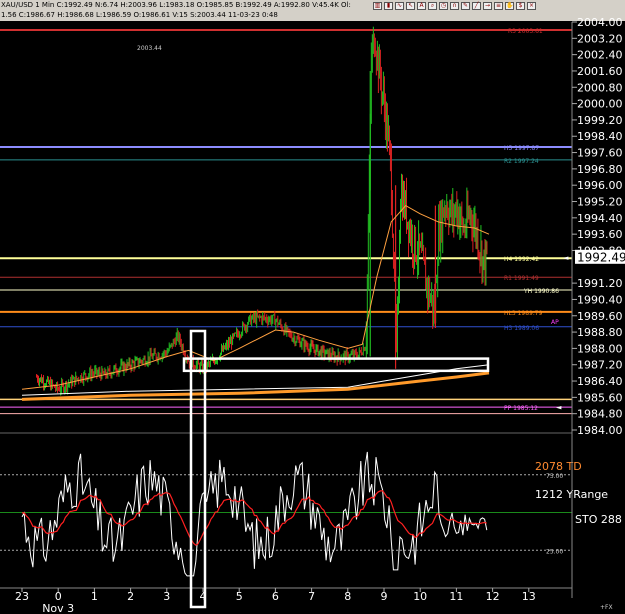  Describe the element at coordinates (336, 365) in the screenshot. I see `highlight-box-horizontal` at that location.